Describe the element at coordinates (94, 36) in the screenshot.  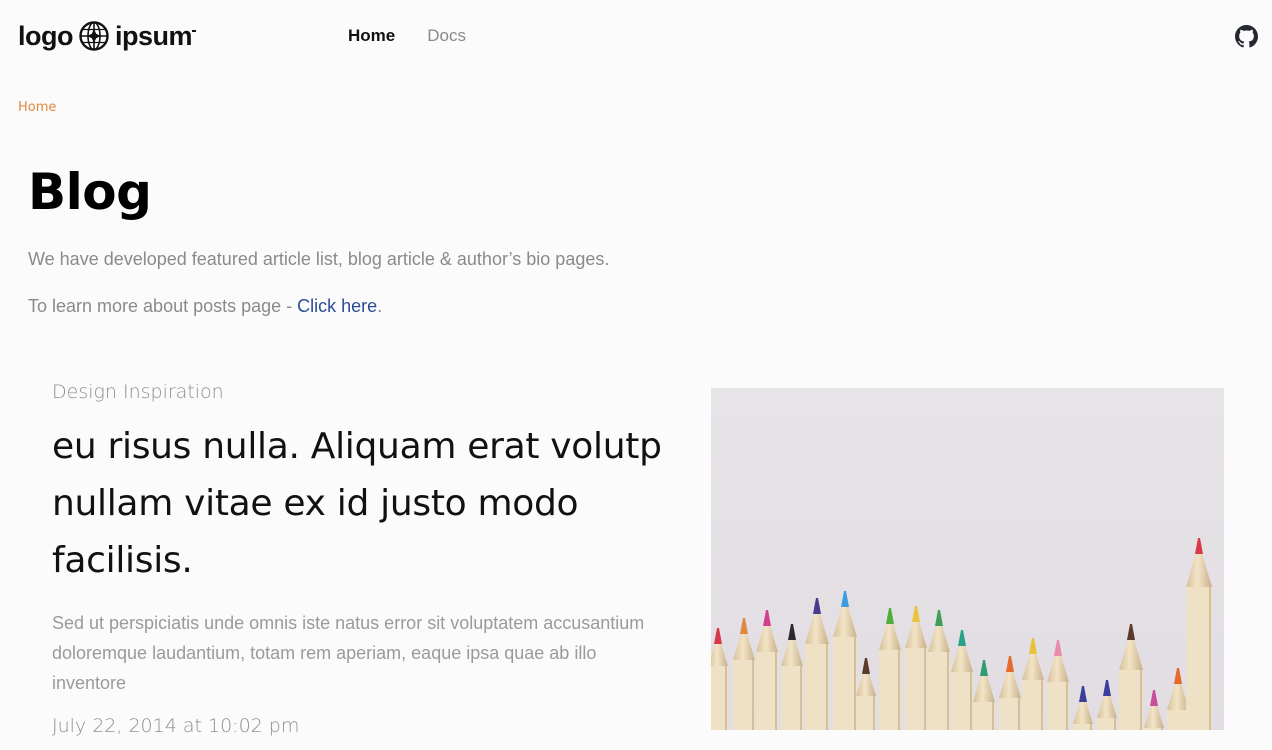
I see `globe-icon` at that location.